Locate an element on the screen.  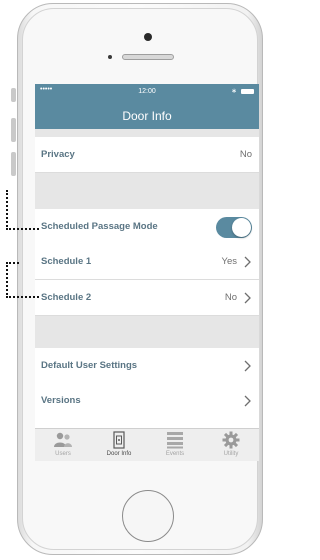
events-list-icon is located at coordinates (175, 440).